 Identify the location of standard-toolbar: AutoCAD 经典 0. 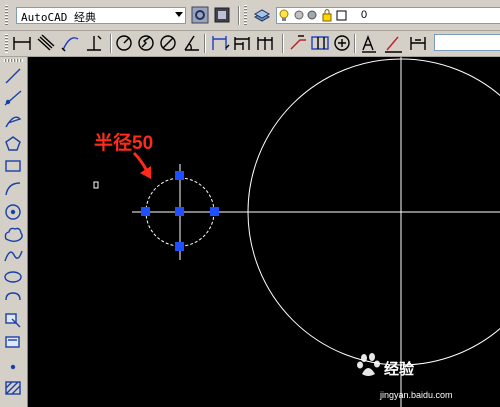
(250, 15).